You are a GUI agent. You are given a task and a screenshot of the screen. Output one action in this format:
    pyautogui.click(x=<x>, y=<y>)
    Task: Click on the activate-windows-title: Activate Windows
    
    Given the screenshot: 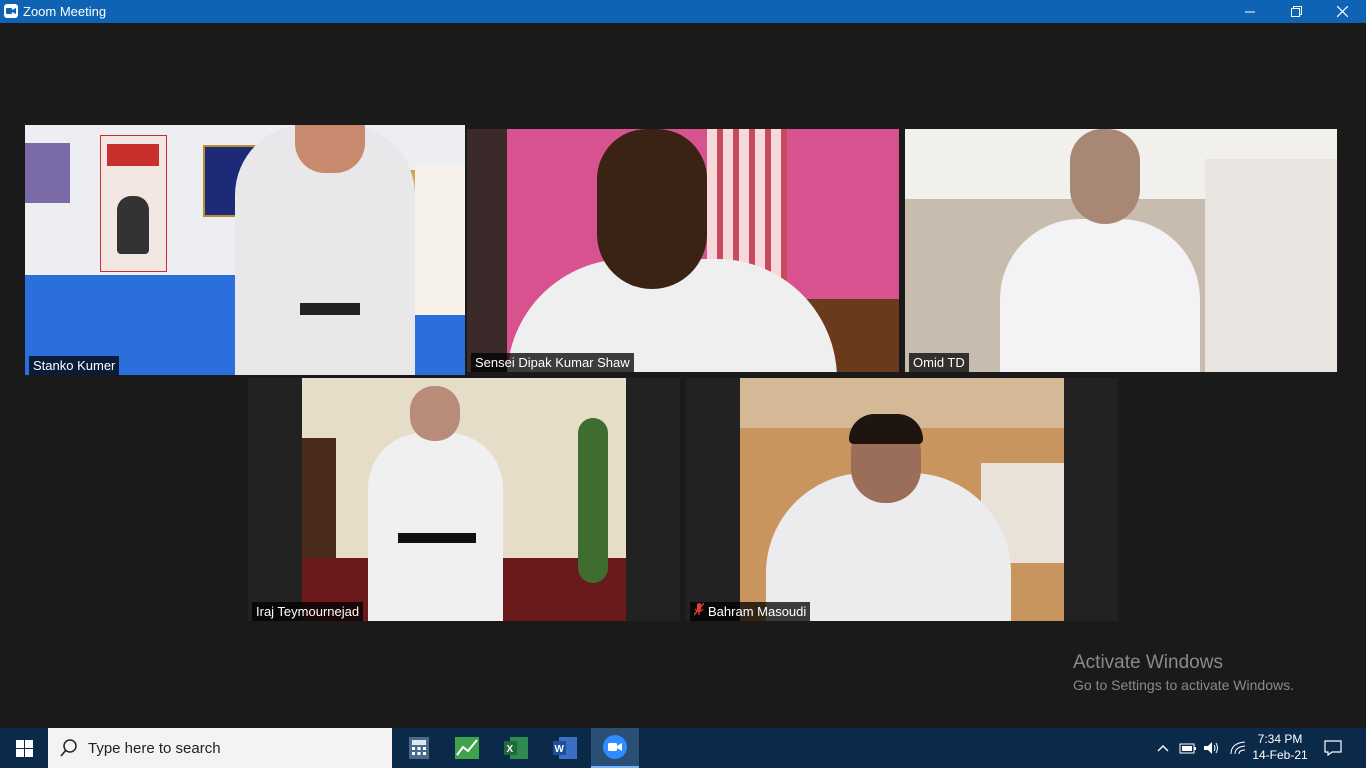 What is the action you would take?
    pyautogui.click(x=1148, y=662)
    